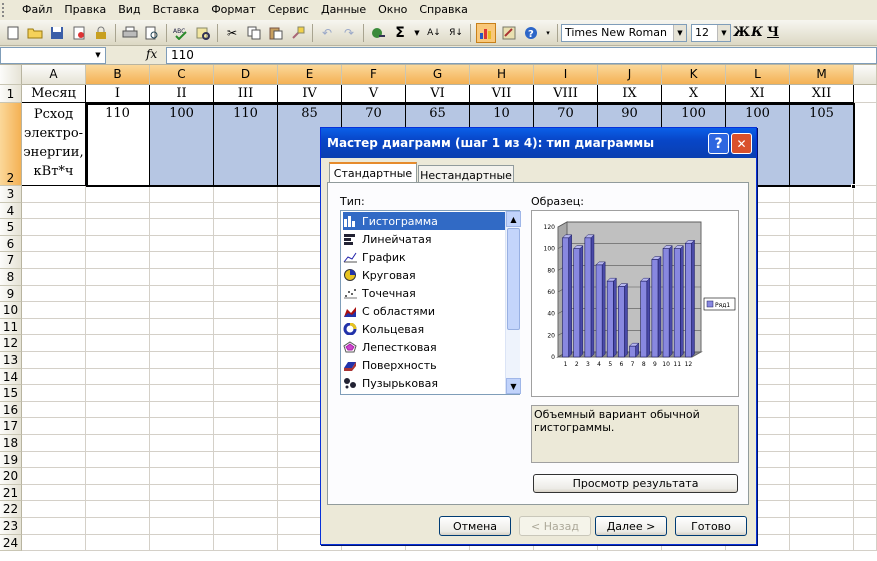 This screenshot has width=877, height=561. What do you see at coordinates (118, 393) in the screenshot?
I see `cell-b15` at bounding box center [118, 393].